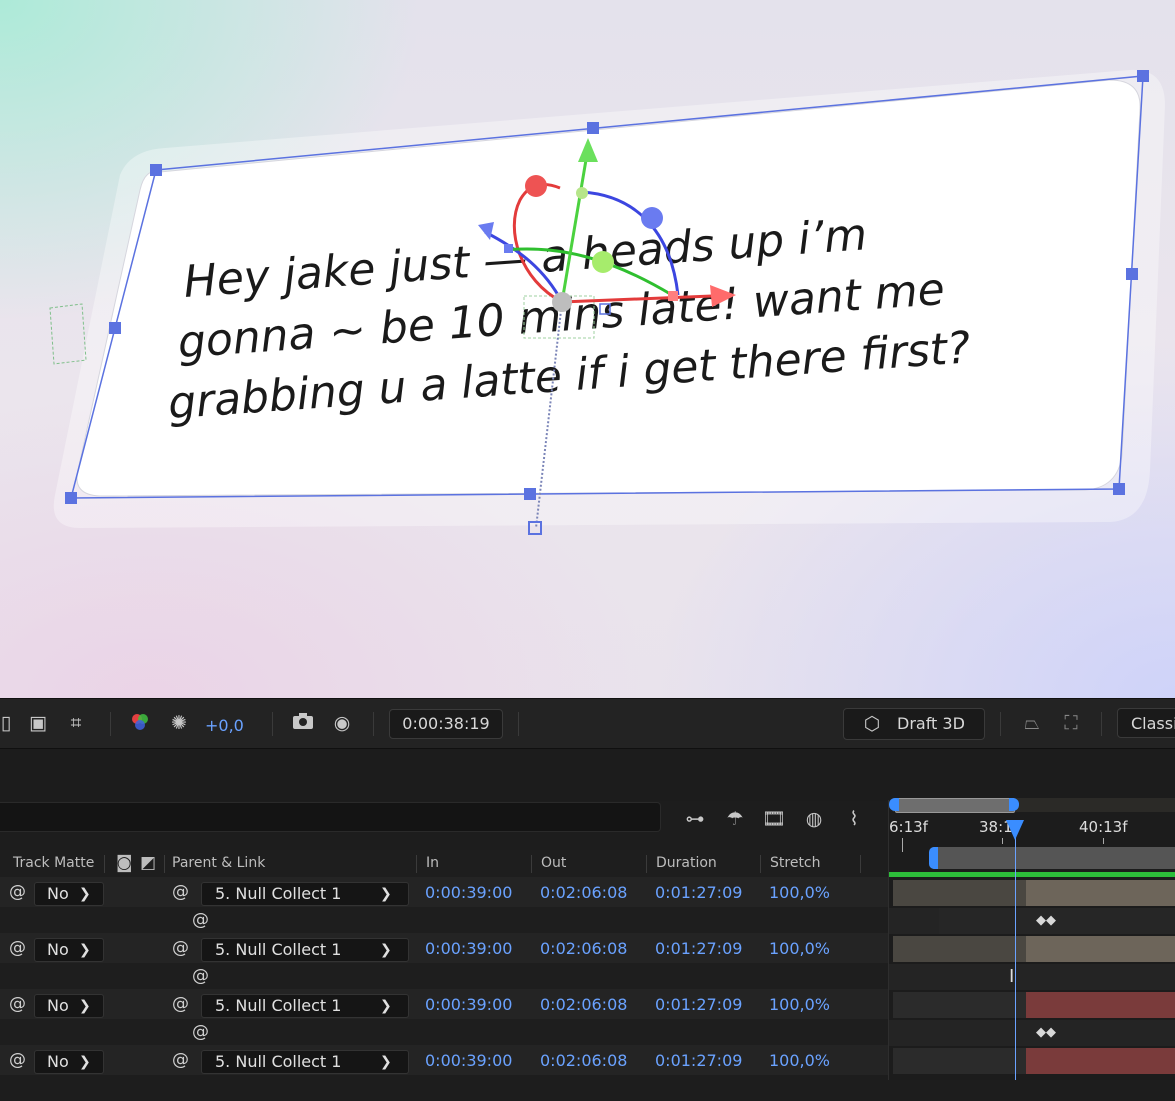 This screenshot has width=1175, height=1101. Describe the element at coordinates (1054, 858) in the screenshot. I see `work-area-bar` at that location.